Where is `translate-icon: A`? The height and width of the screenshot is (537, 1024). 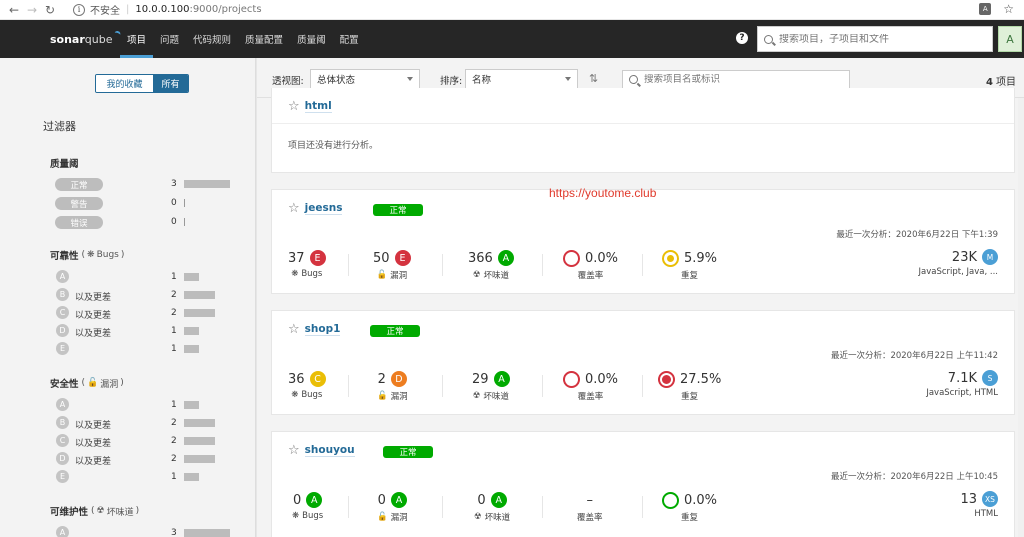 translate-icon: A is located at coordinates (985, 9).